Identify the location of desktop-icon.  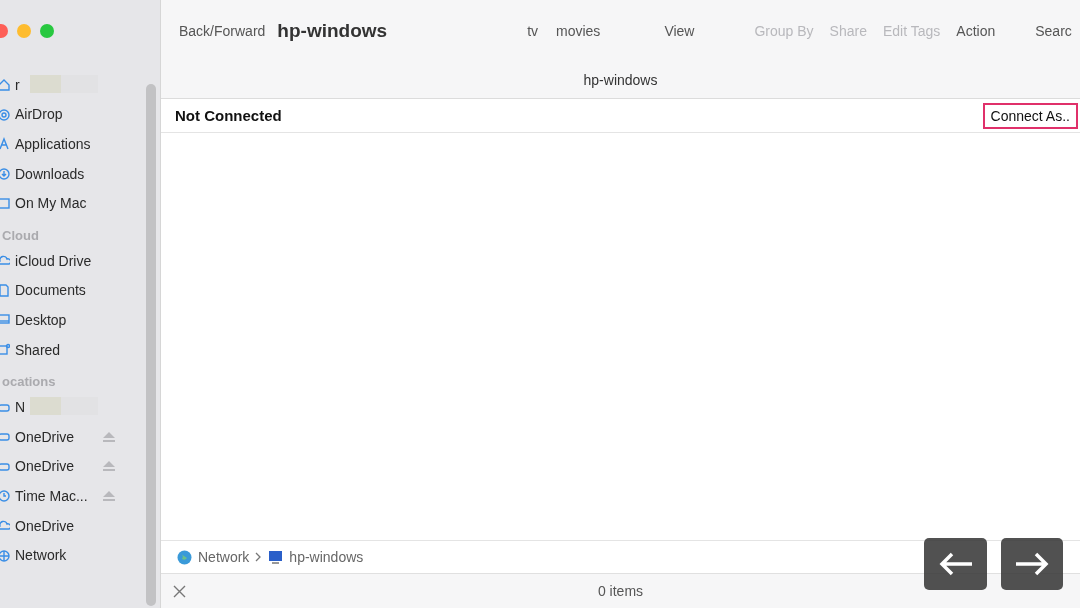
(5, 320).